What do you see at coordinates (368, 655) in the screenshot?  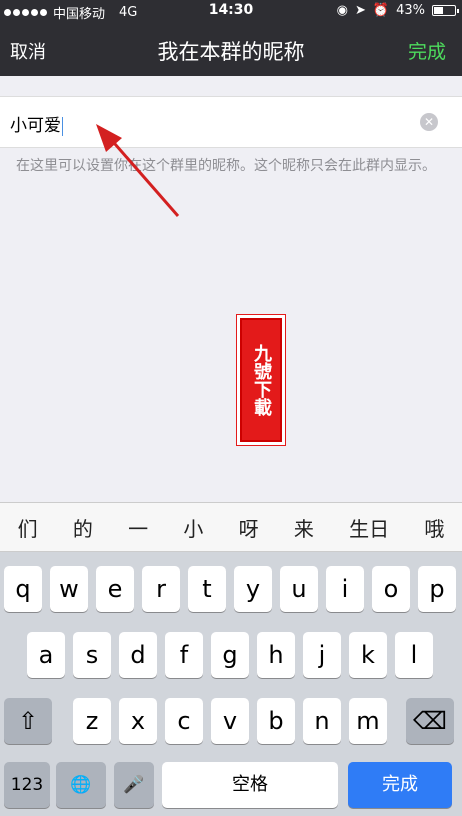 I see `key-k: k` at bounding box center [368, 655].